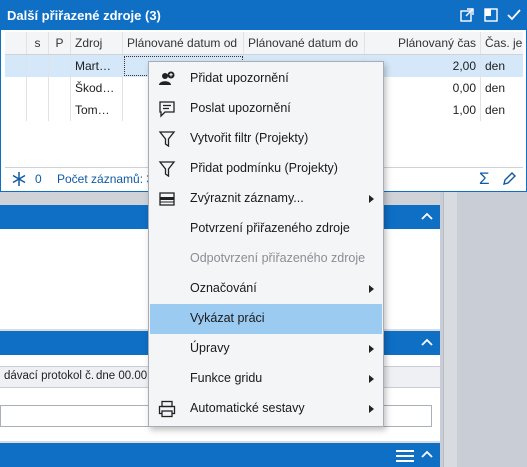  I want to click on column-header-zdroj: Zdroj, so click(97, 43).